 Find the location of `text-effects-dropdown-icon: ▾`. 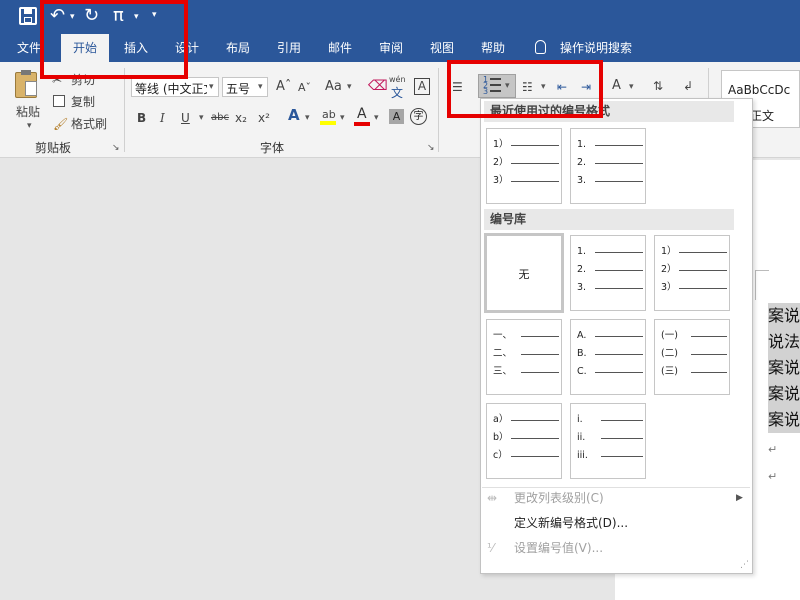

text-effects-dropdown-icon: ▾ is located at coordinates (307, 118).